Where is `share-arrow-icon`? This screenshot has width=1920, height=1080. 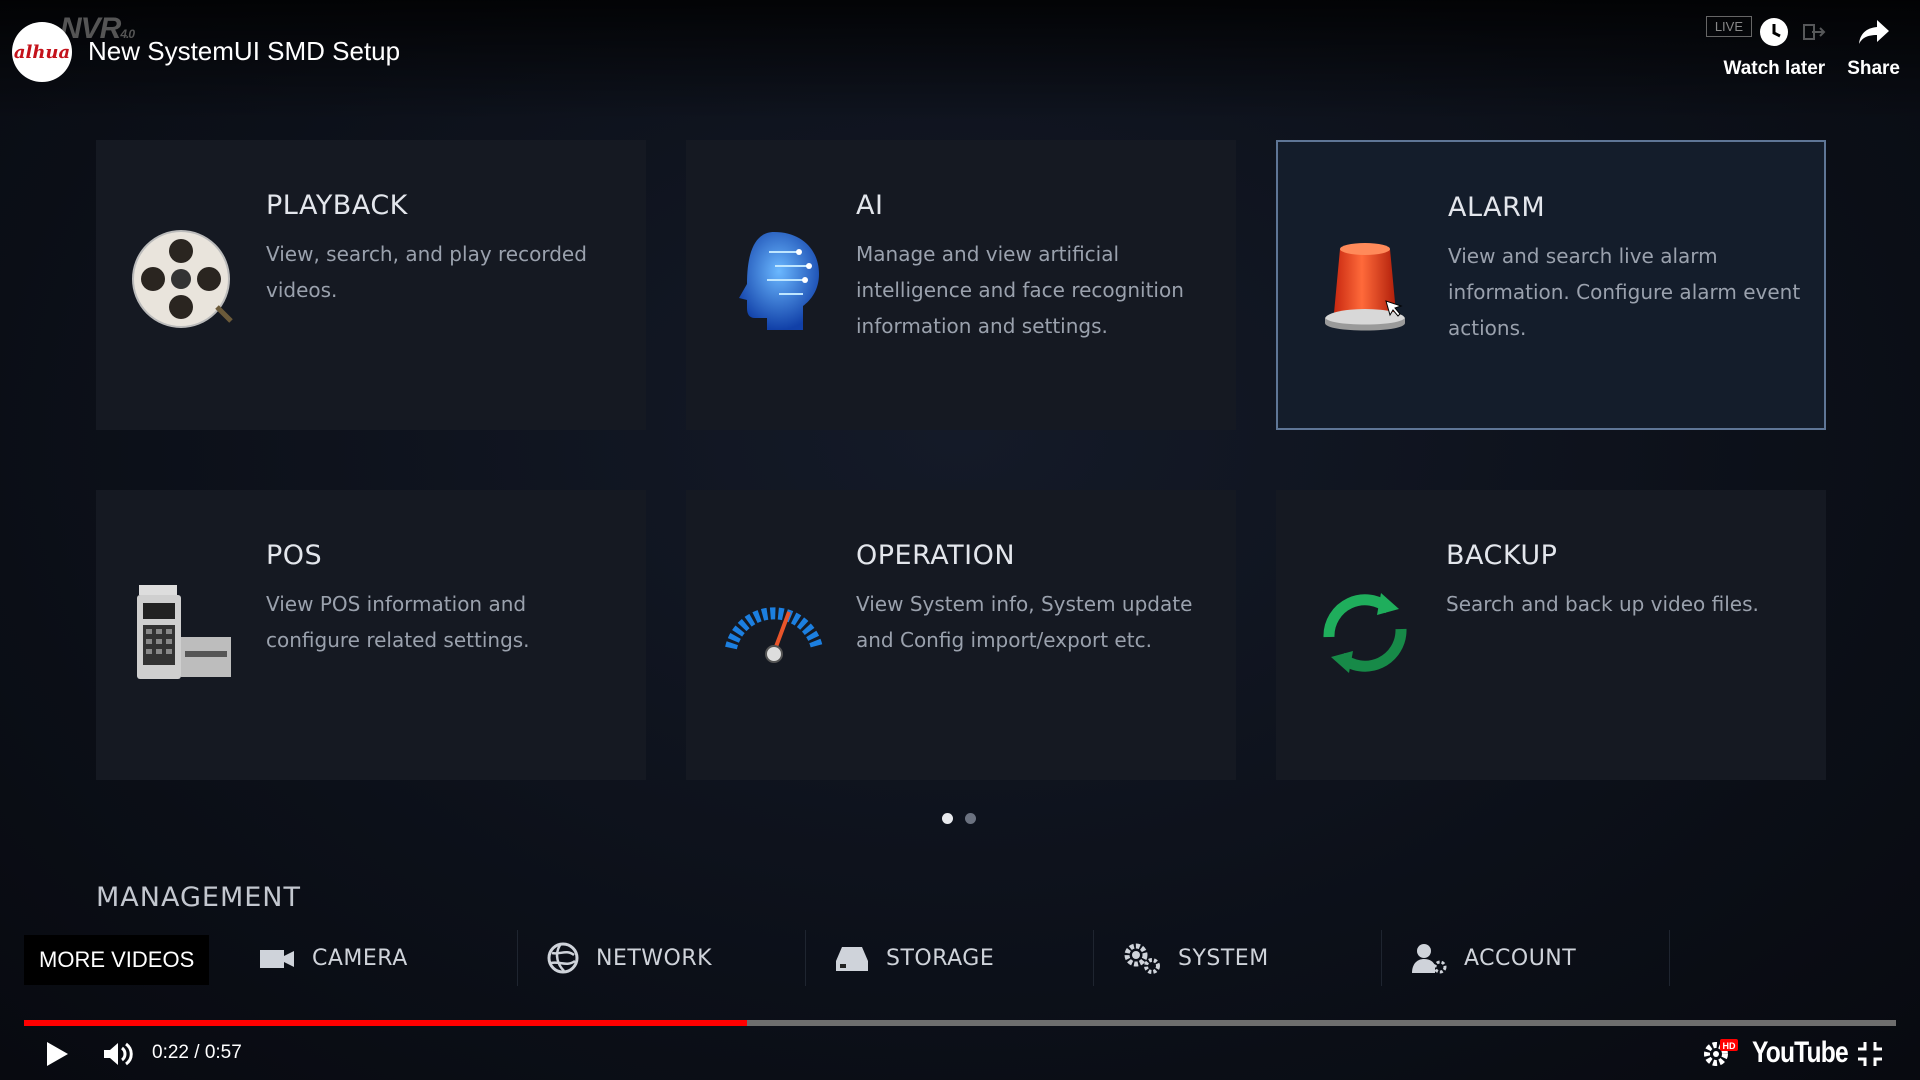 share-arrow-icon is located at coordinates (1873, 32).